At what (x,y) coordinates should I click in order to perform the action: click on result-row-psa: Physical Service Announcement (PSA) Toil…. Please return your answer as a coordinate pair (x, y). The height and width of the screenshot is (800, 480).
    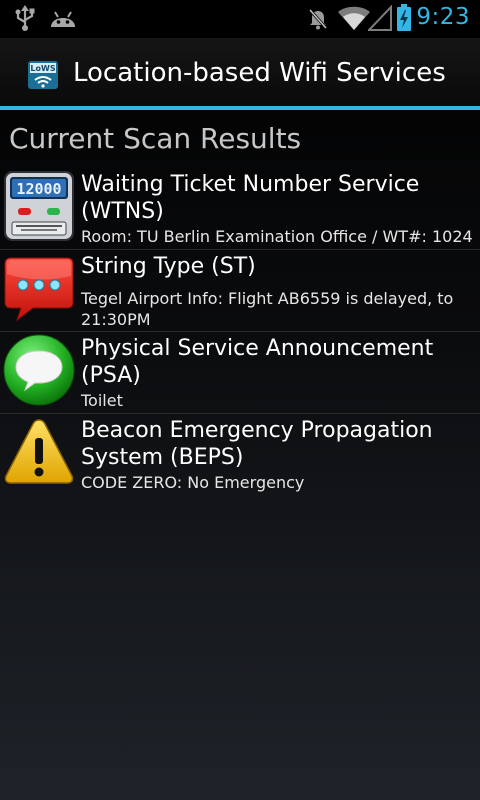
    Looking at the image, I should click on (240, 373).